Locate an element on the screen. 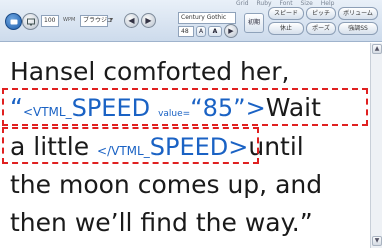 This screenshot has width=382, height=248. pitch-button: ピッチ is located at coordinates (321, 13).